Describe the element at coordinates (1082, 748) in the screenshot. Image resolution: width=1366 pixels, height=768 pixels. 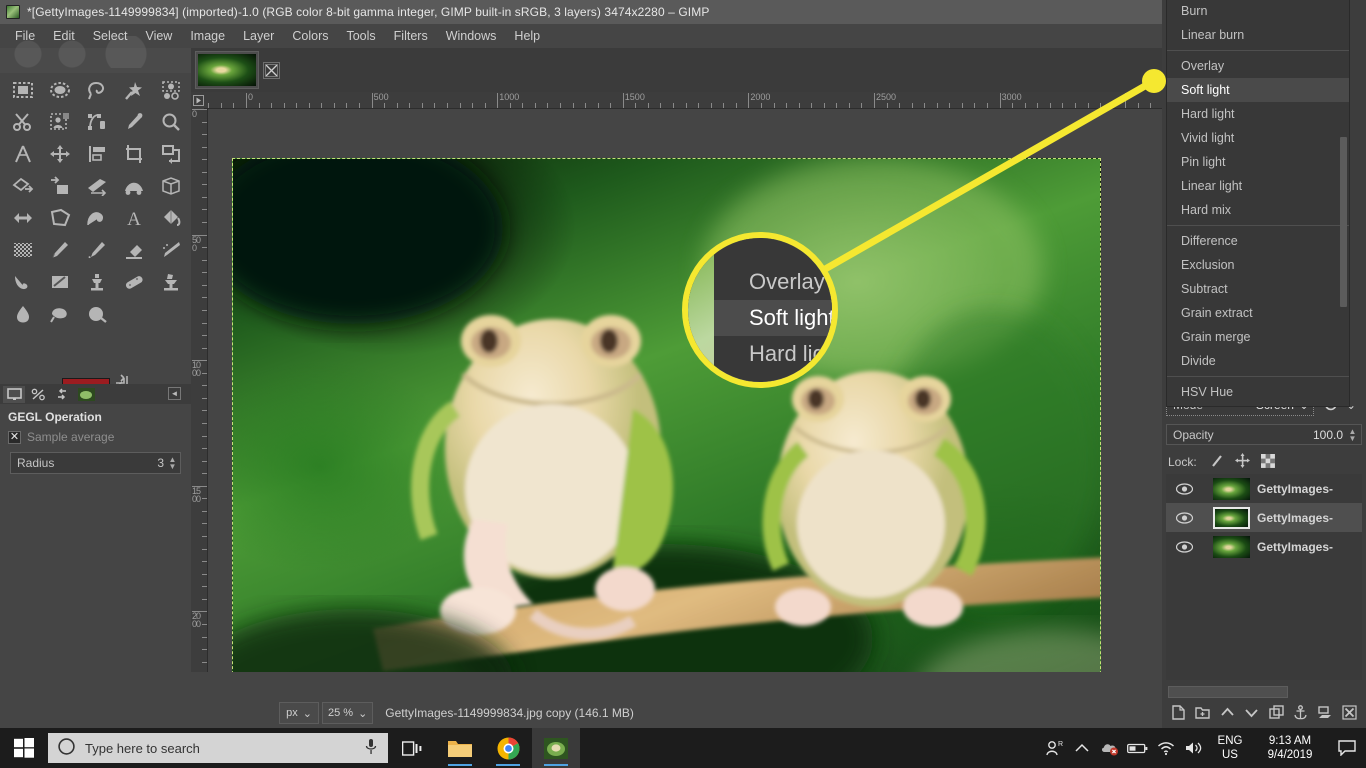
I see `show-hidden-icons-chevron` at that location.